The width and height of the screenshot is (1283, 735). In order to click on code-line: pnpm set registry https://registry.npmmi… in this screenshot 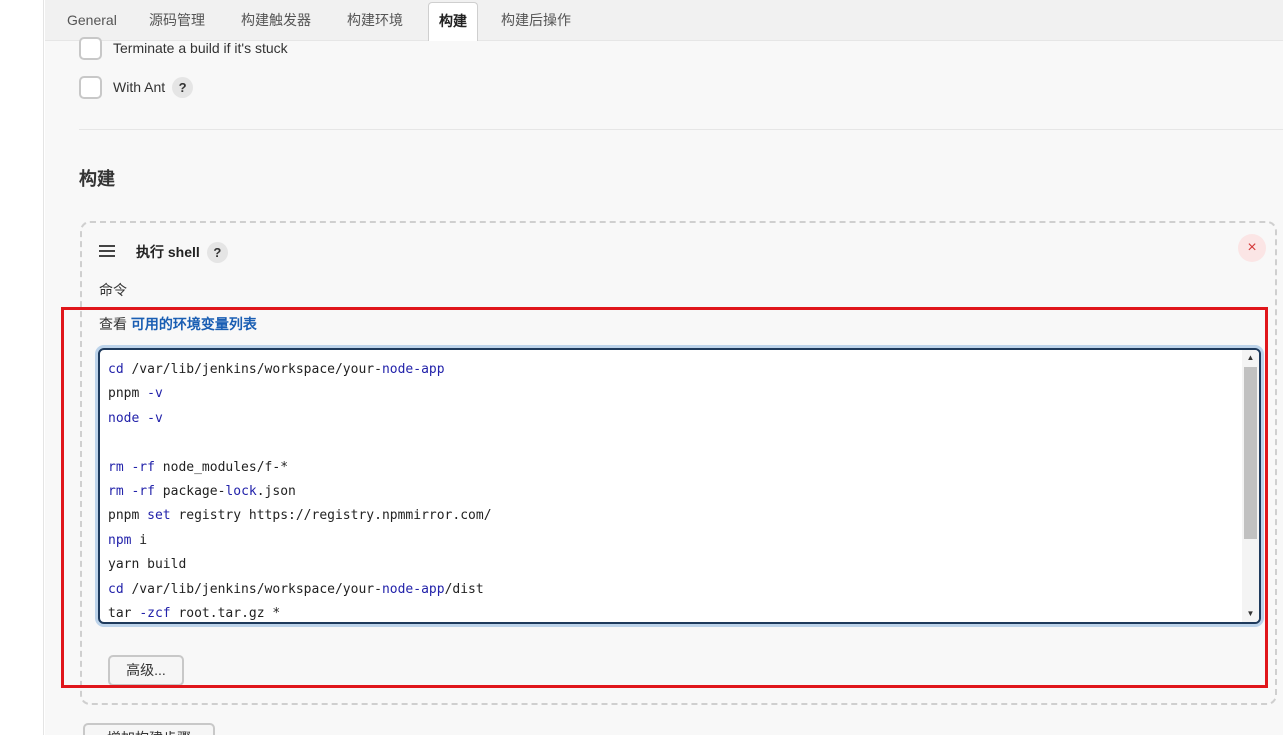, I will do `click(300, 516)`.